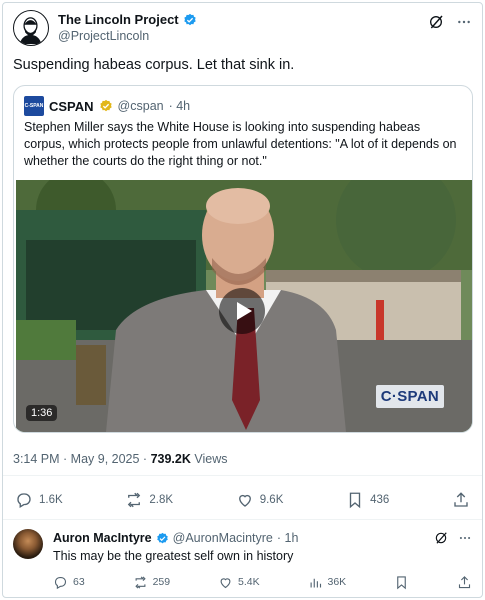  What do you see at coordinates (102, 538) in the screenshot?
I see `reply-author-name: Auron MacIntyre` at bounding box center [102, 538].